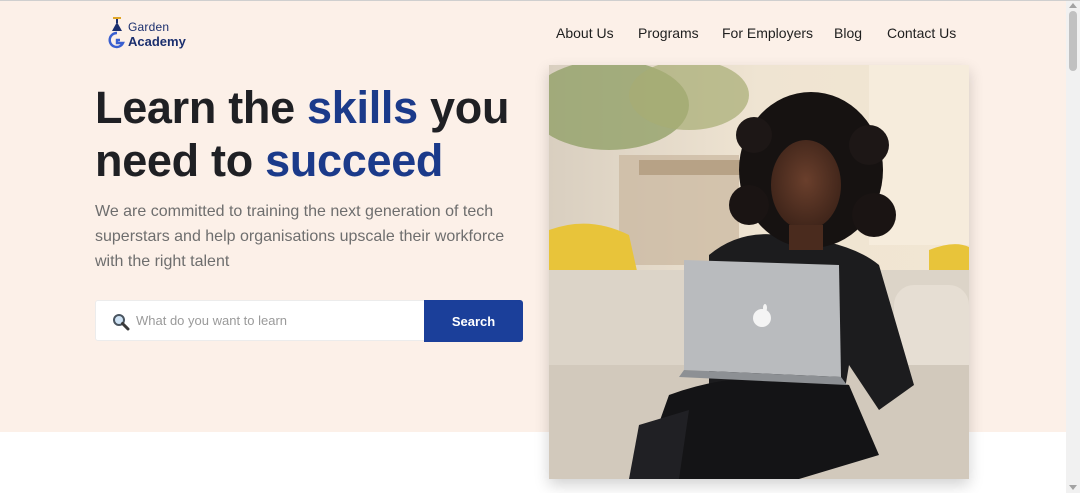 Image resolution: width=1080 pixels, height=493 pixels. I want to click on search-bar: Search, so click(309, 321).